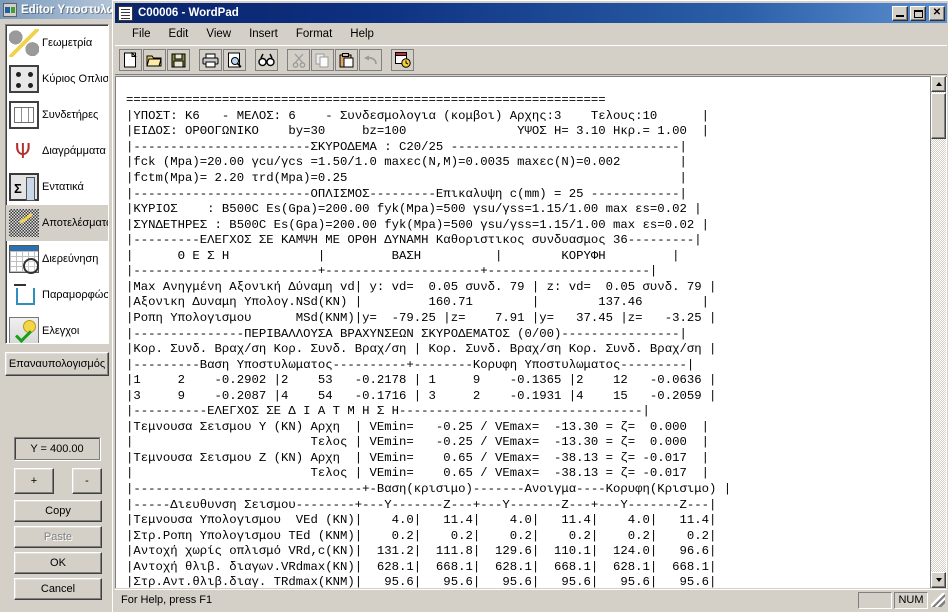 This screenshot has height=612, width=948. Describe the element at coordinates (346, 60) in the screenshot. I see `paste-icon` at that location.